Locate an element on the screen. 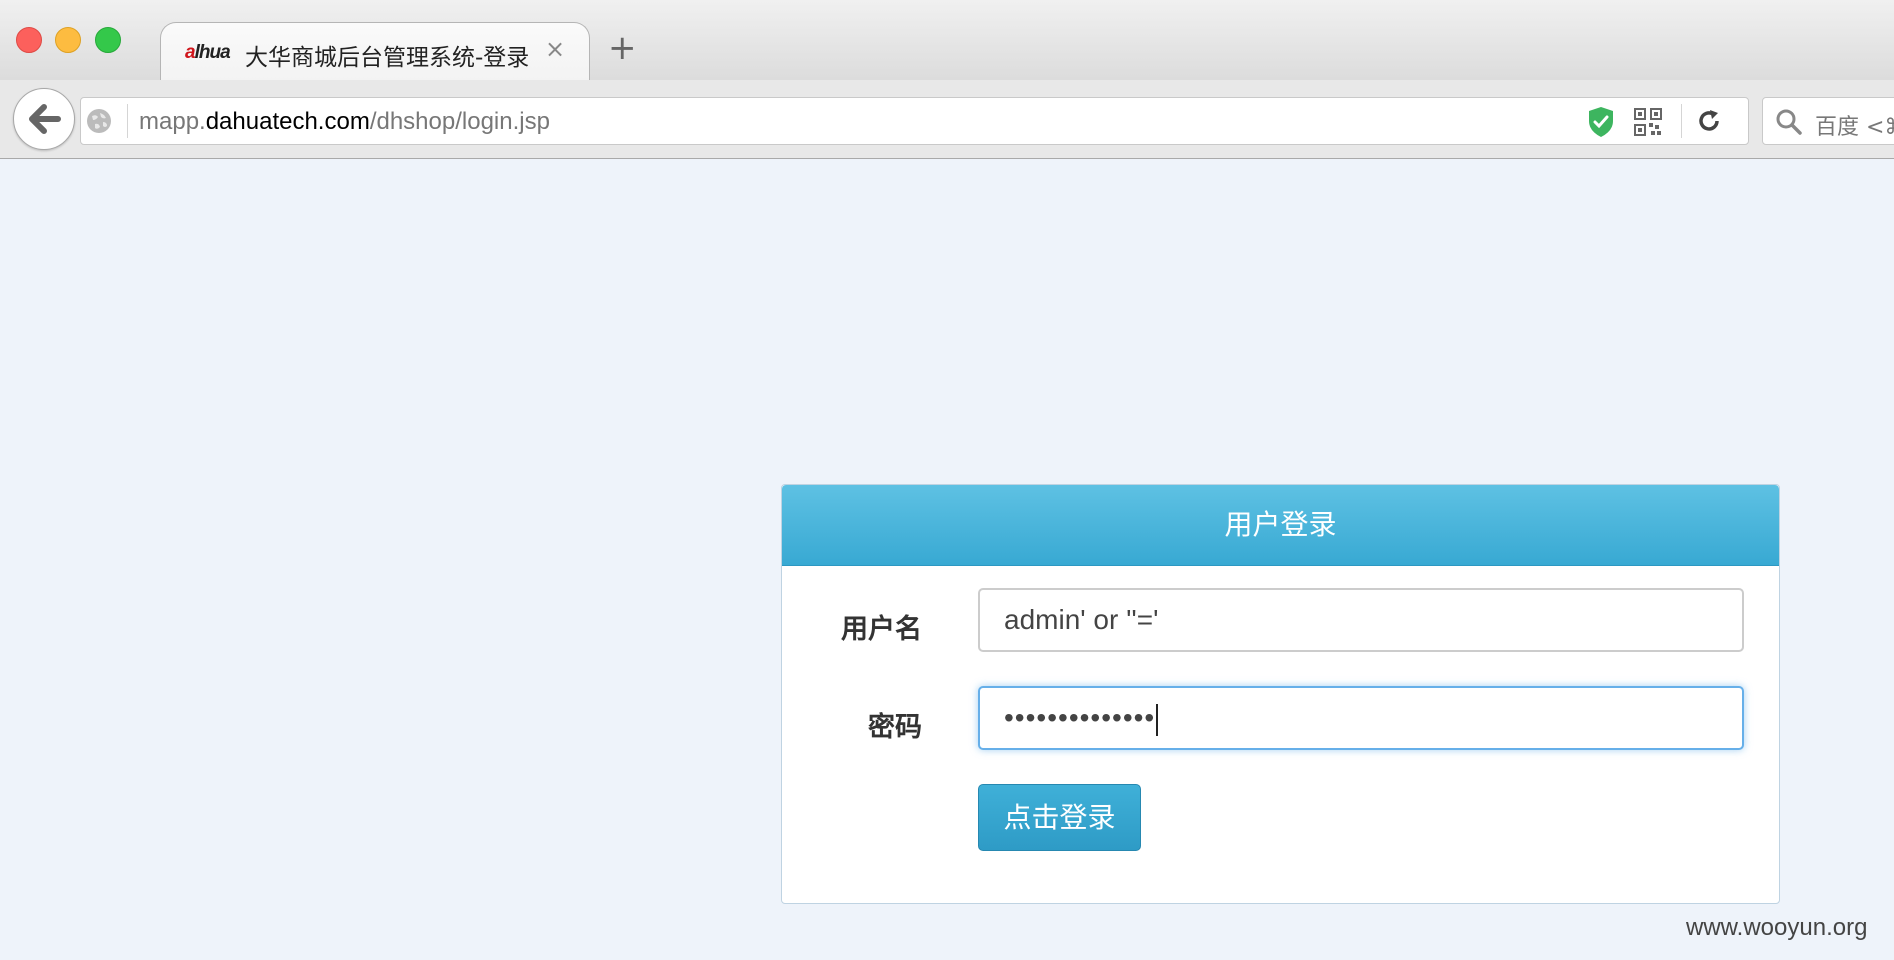 The image size is (1894, 960). search-icon is located at coordinates (1789, 122).